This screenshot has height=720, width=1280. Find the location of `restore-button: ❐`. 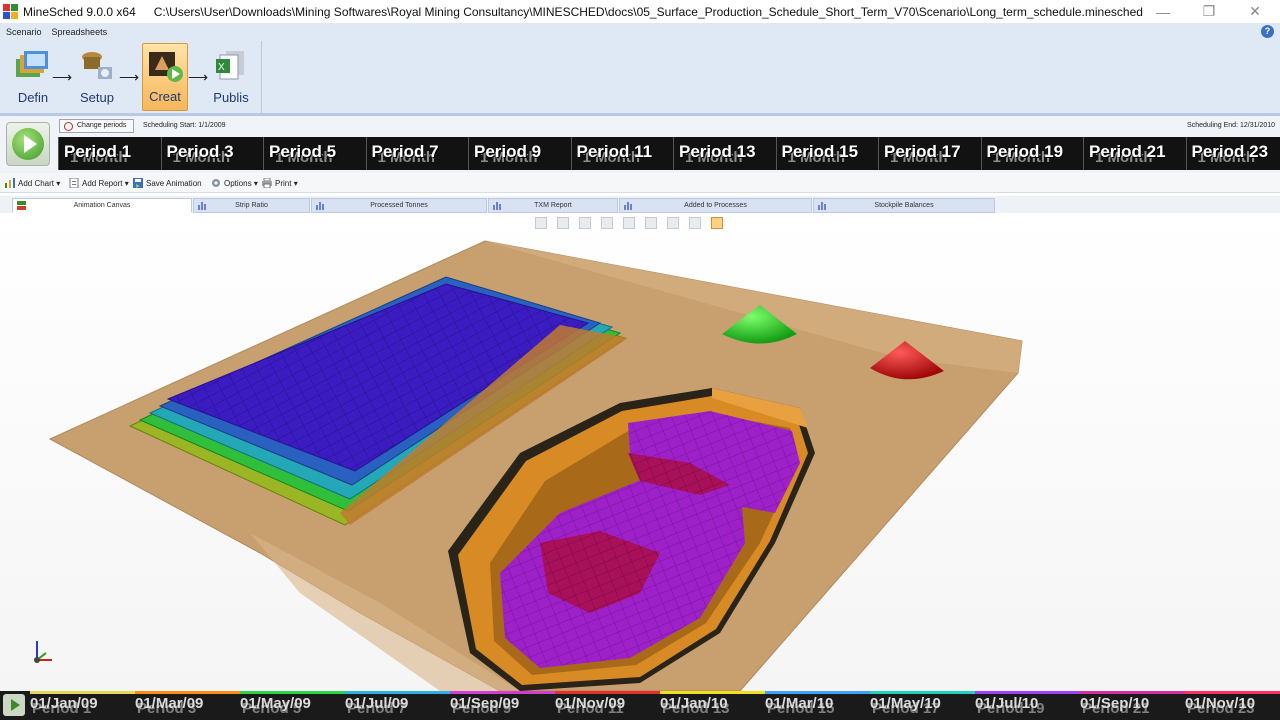

restore-button: ❐ is located at coordinates (1209, 11).